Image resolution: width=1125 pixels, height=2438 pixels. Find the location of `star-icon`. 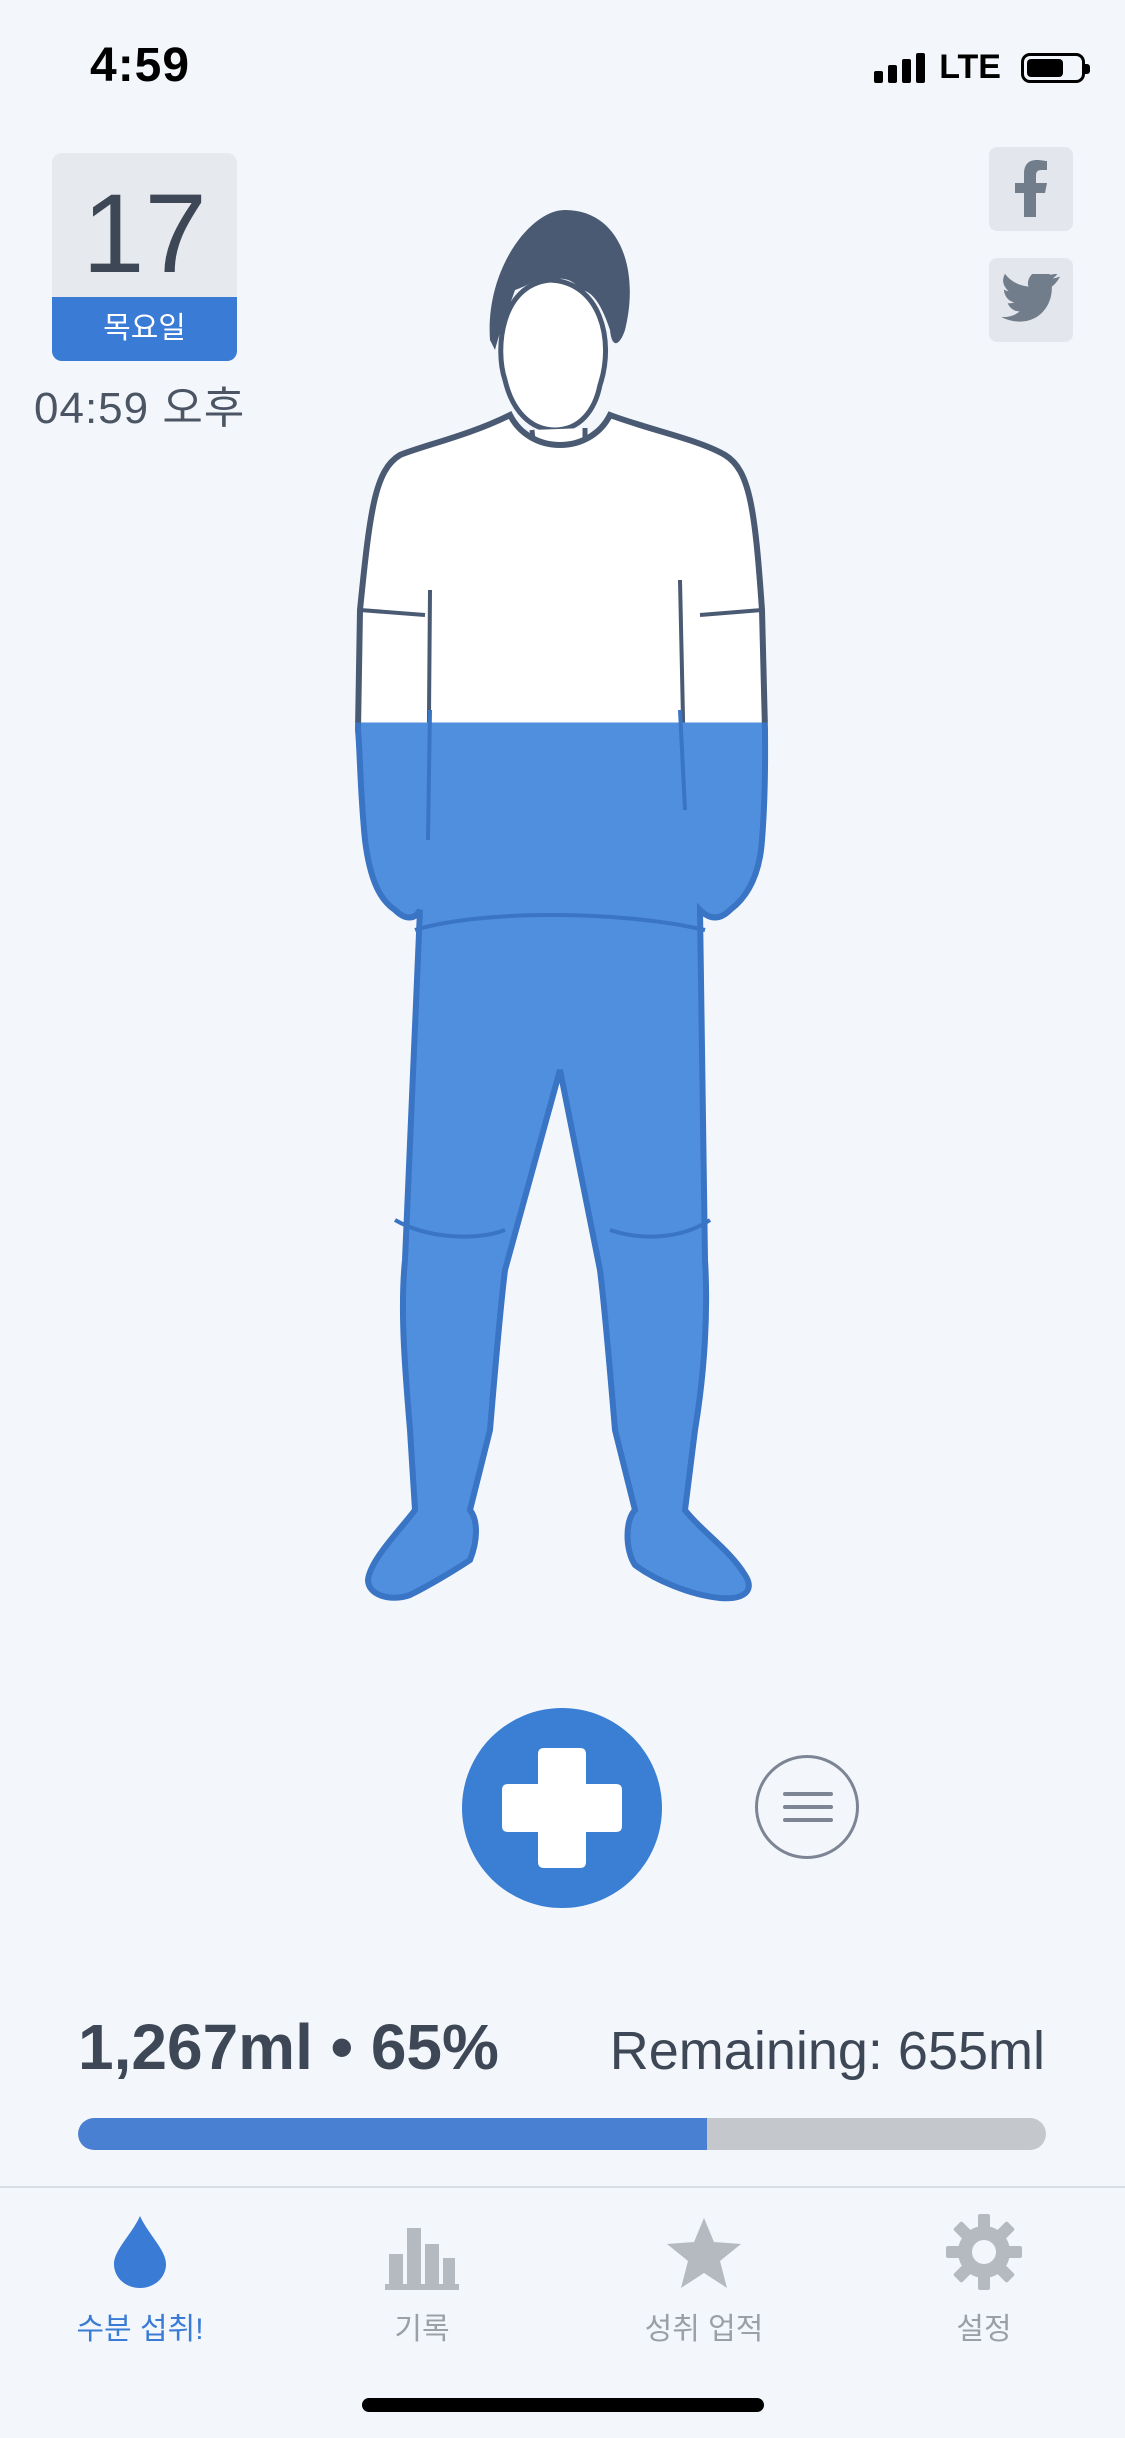

star-icon is located at coordinates (704, 2253).